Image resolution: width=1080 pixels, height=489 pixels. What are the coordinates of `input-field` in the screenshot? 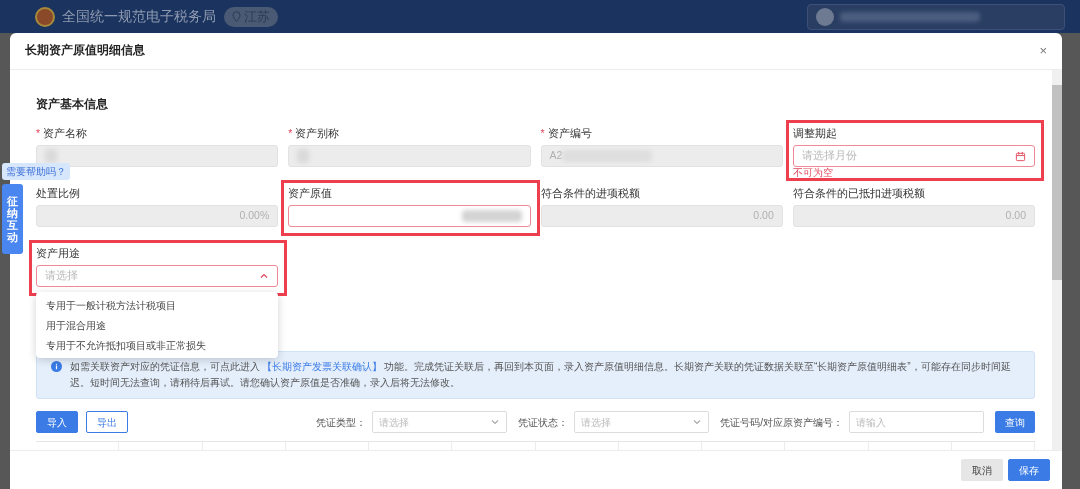 It's located at (409, 216).